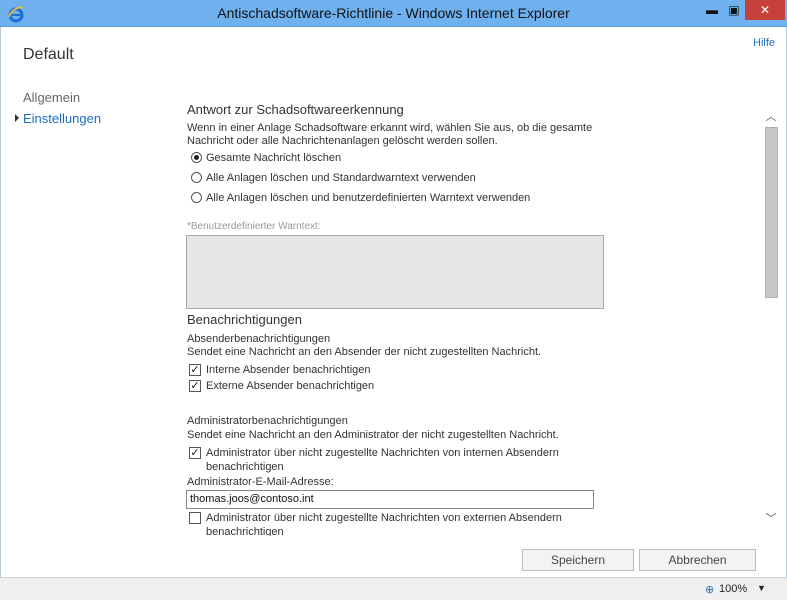 The image size is (787, 600). I want to click on scrollbar-thumb, so click(771, 212).